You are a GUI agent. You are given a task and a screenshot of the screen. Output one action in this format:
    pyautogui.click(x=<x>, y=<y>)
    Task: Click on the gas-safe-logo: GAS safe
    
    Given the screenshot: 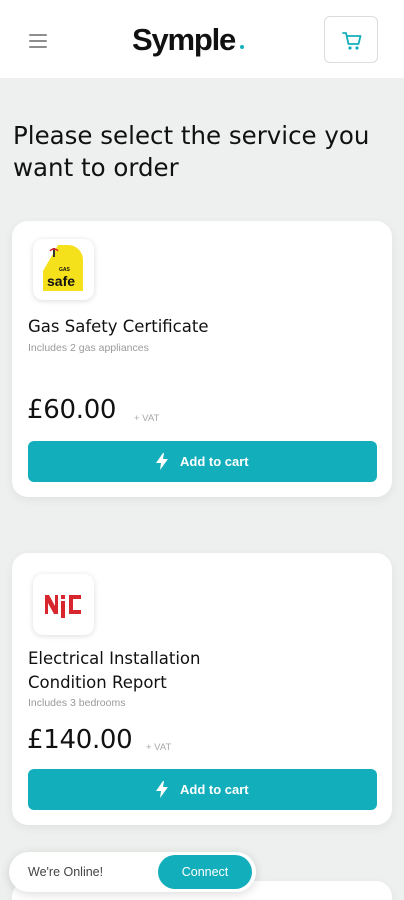 What is the action you would take?
    pyautogui.click(x=63, y=268)
    